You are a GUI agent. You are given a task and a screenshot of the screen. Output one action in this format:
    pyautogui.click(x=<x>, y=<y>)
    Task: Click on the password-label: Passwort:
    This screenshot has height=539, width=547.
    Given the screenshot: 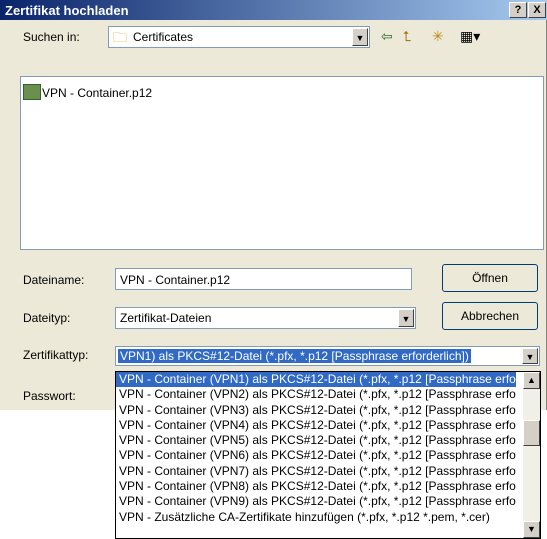 What is the action you would take?
    pyautogui.click(x=49, y=396)
    